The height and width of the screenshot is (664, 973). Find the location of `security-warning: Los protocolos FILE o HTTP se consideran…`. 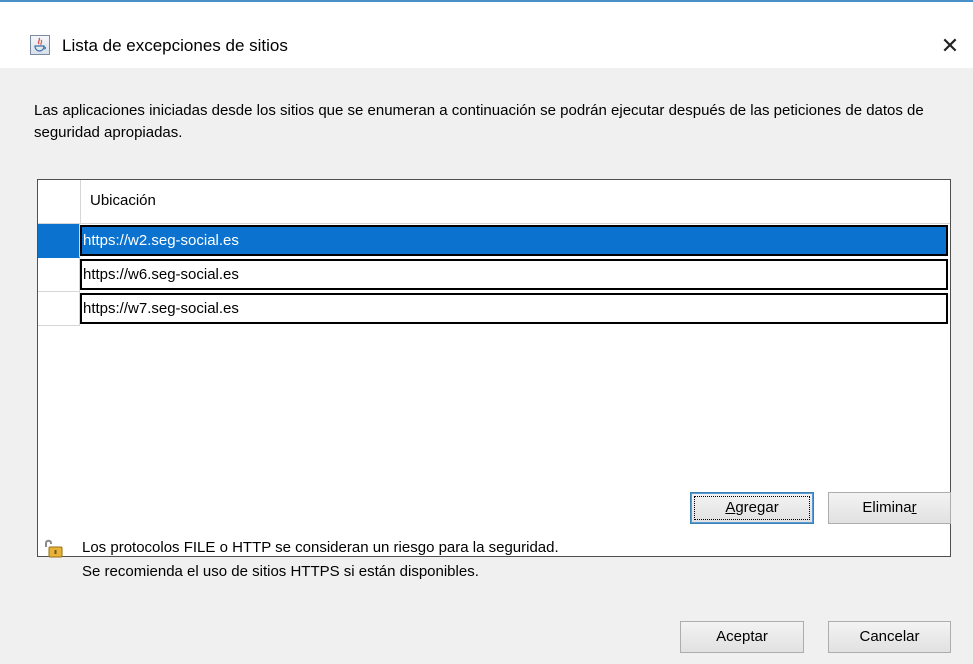

security-warning: Los protocolos FILE o HTTP se consideran… is located at coordinates (320, 560).